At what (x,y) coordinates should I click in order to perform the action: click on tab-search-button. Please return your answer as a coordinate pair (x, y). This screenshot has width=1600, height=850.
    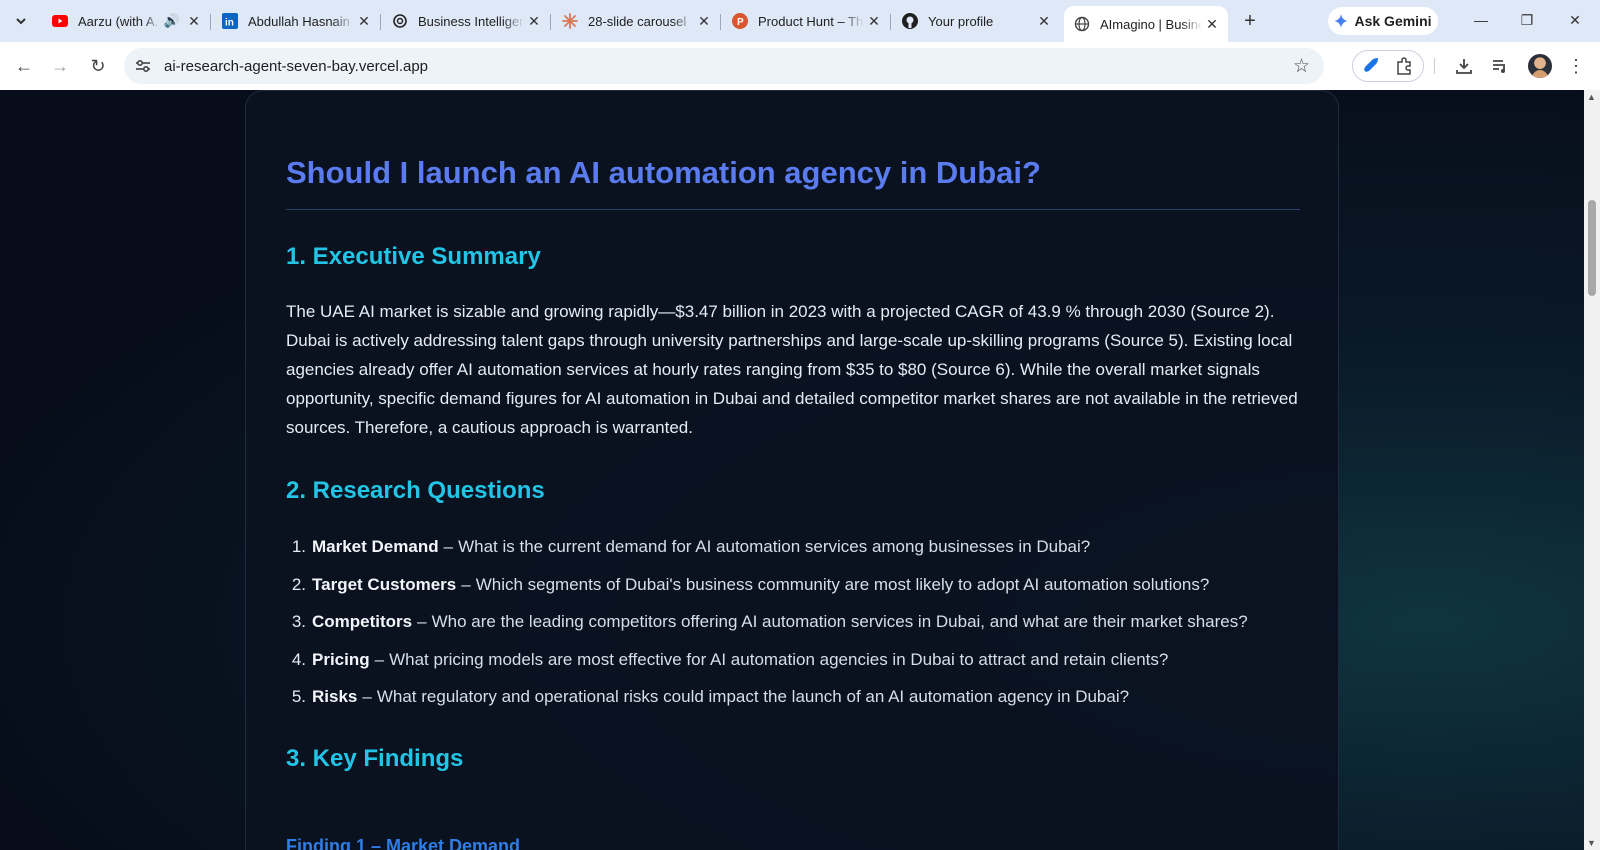
    Looking at the image, I should click on (21, 21).